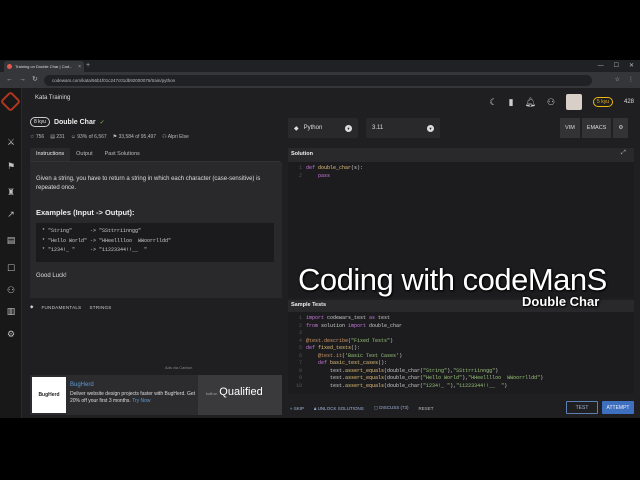 Image resolution: width=640 pixels, height=480 pixels. I want to click on solution-header, so click(461, 155).